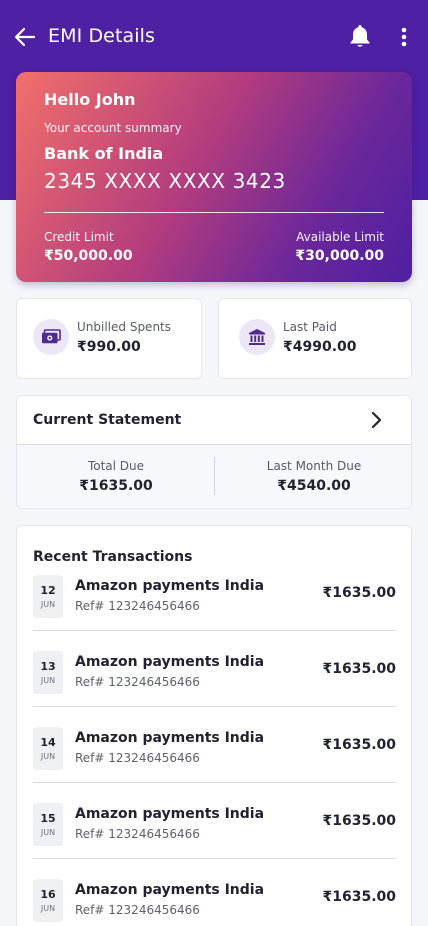 This screenshot has height=926, width=428. Describe the element at coordinates (116, 486) in the screenshot. I see `total-due-value: ₹1635.00` at that location.